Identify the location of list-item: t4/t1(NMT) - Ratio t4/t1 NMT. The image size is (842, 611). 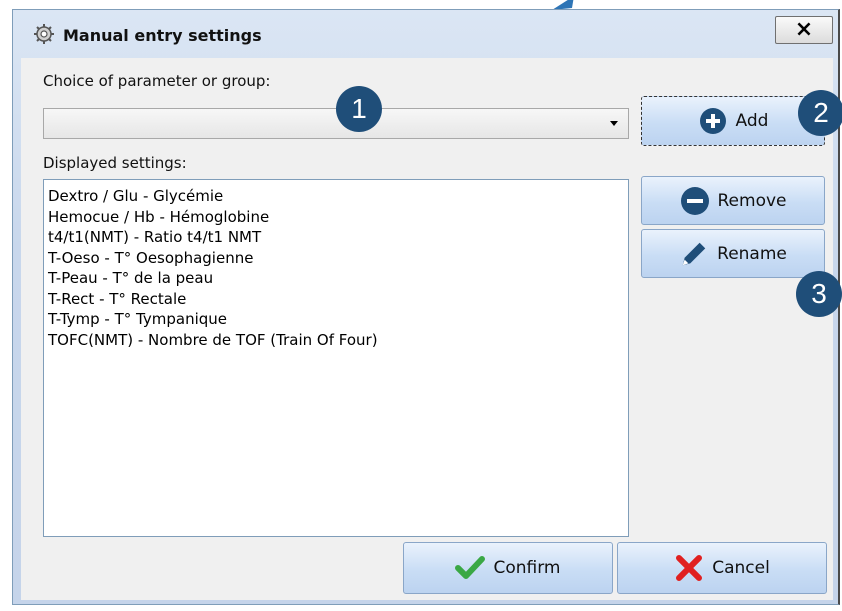
(336, 237).